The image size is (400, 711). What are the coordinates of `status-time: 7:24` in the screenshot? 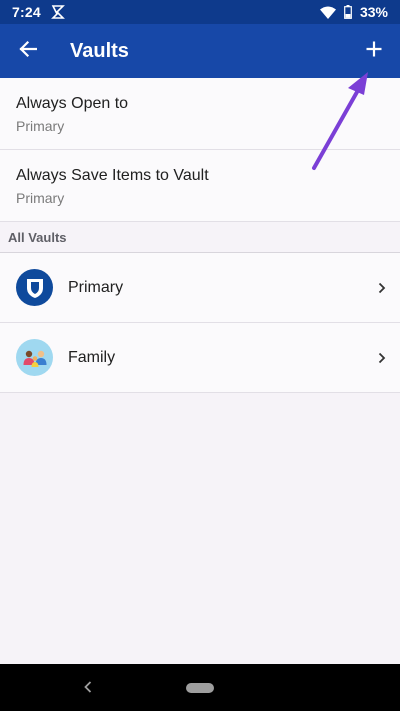 It's located at (26, 12).